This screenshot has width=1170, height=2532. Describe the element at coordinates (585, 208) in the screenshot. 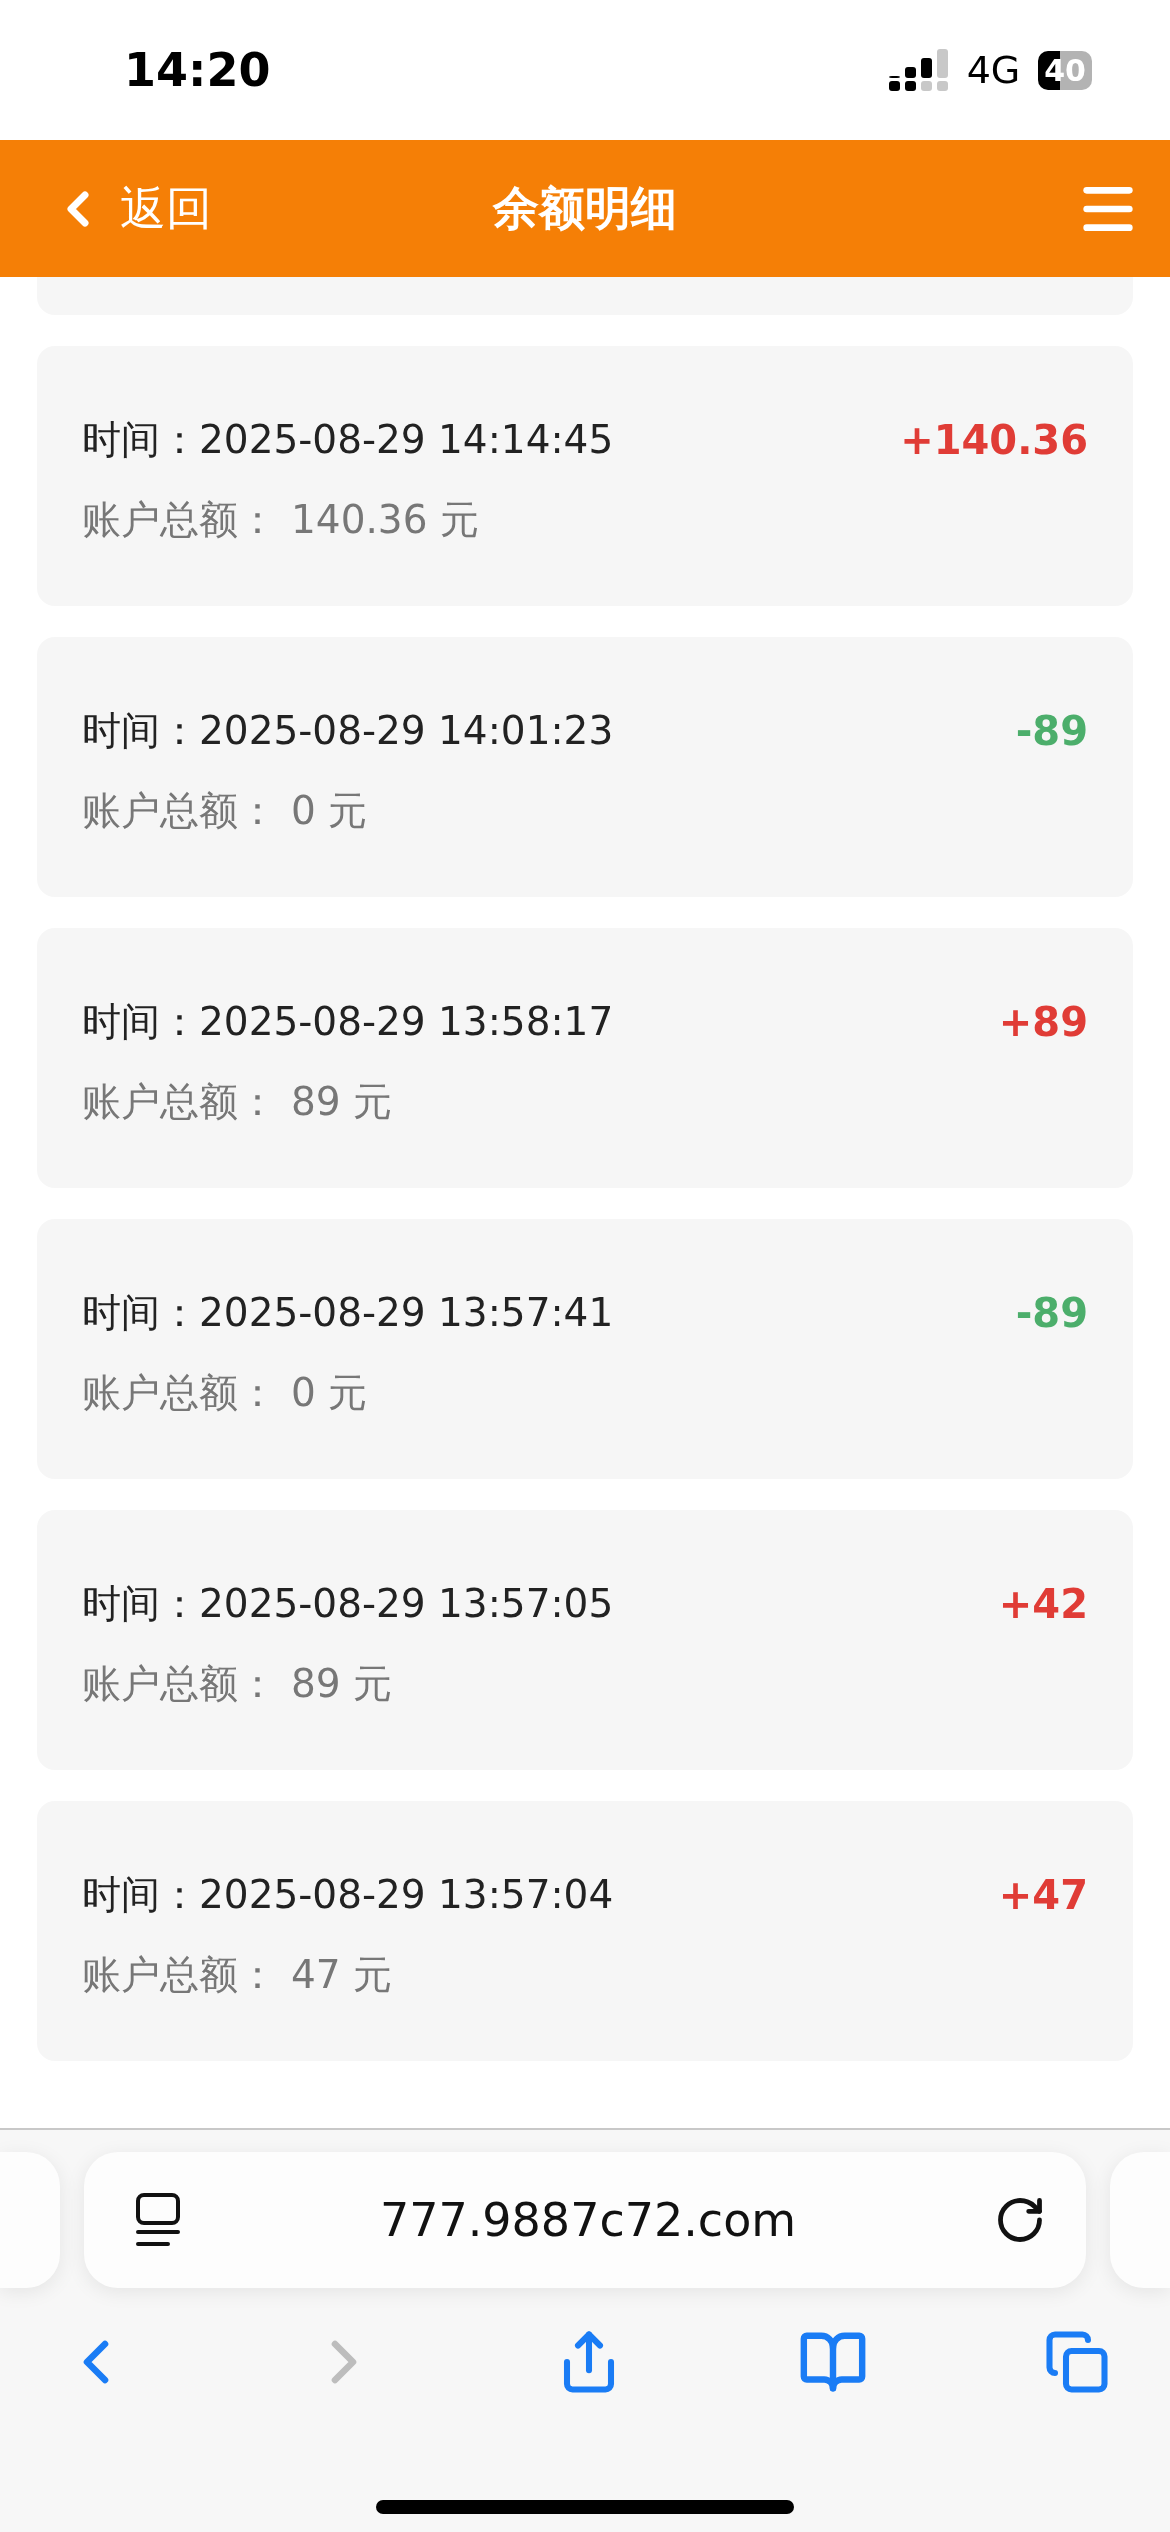

I see `page-title: 余额明细` at that location.